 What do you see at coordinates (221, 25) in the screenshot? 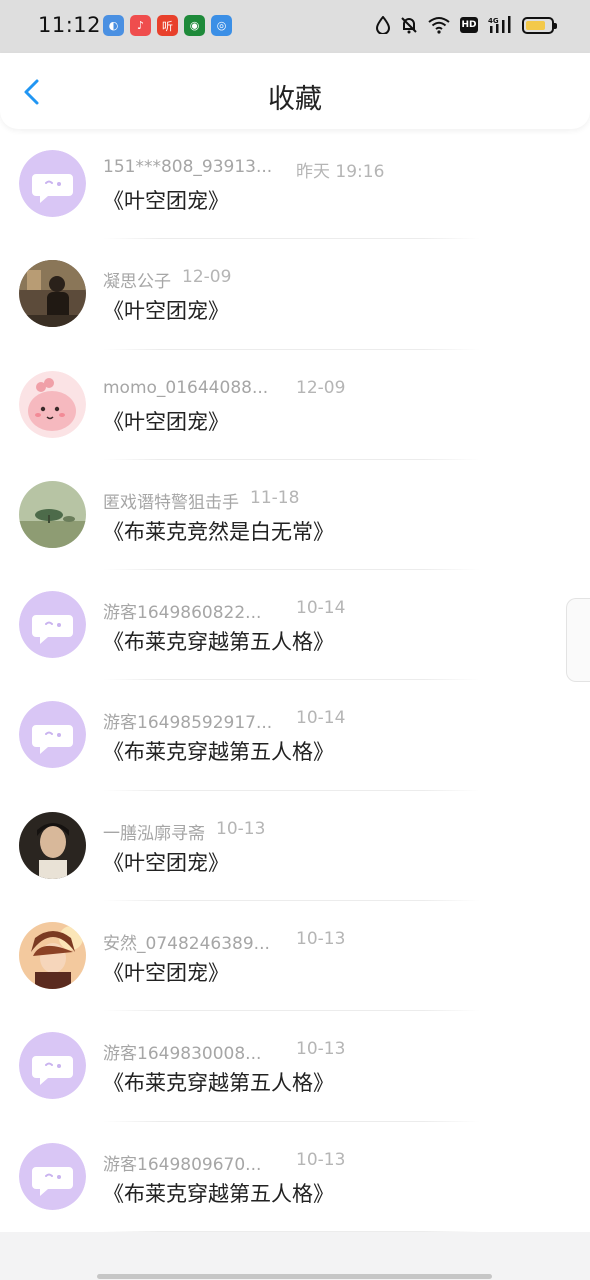
I see `blue-app-icon: ◎` at bounding box center [221, 25].